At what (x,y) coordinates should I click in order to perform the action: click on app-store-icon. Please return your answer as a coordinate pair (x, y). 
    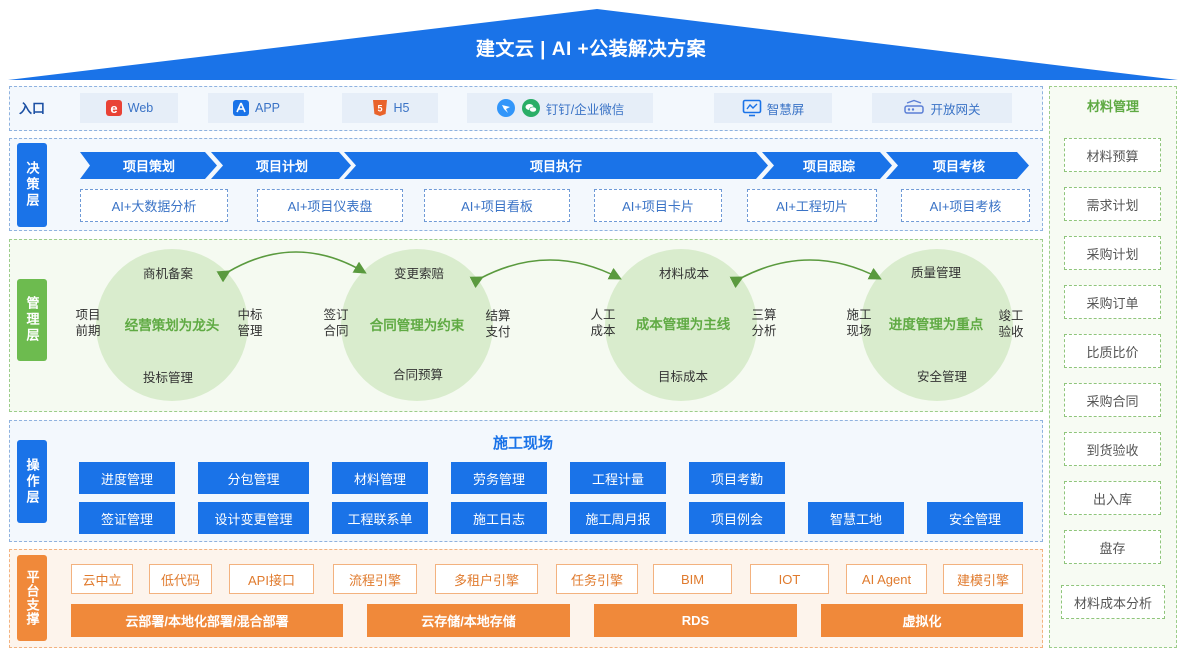
    Looking at the image, I should click on (241, 108).